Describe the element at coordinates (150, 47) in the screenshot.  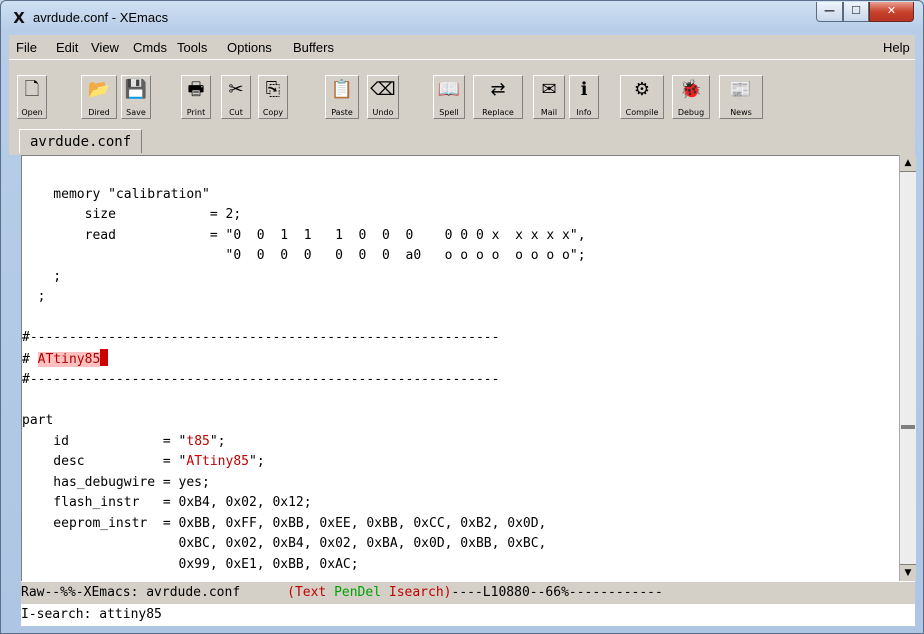
I see `menu-cmds: Cmds` at that location.